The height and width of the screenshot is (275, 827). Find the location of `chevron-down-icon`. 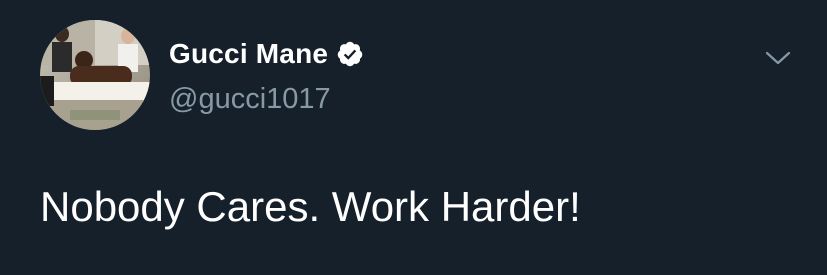

chevron-down-icon is located at coordinates (778, 58).